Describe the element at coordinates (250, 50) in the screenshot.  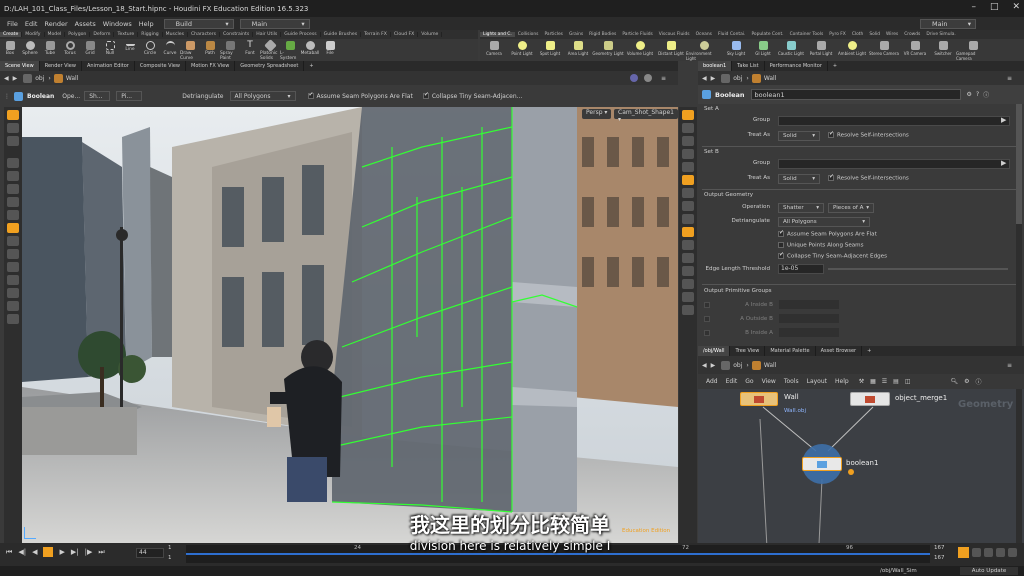
I see `font-tool: T Font` at that location.